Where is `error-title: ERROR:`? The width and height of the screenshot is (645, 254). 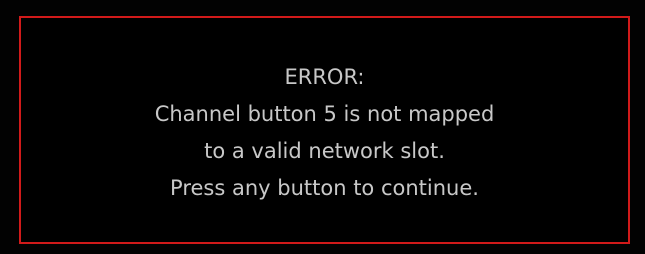 error-title: ERROR: is located at coordinates (324, 77).